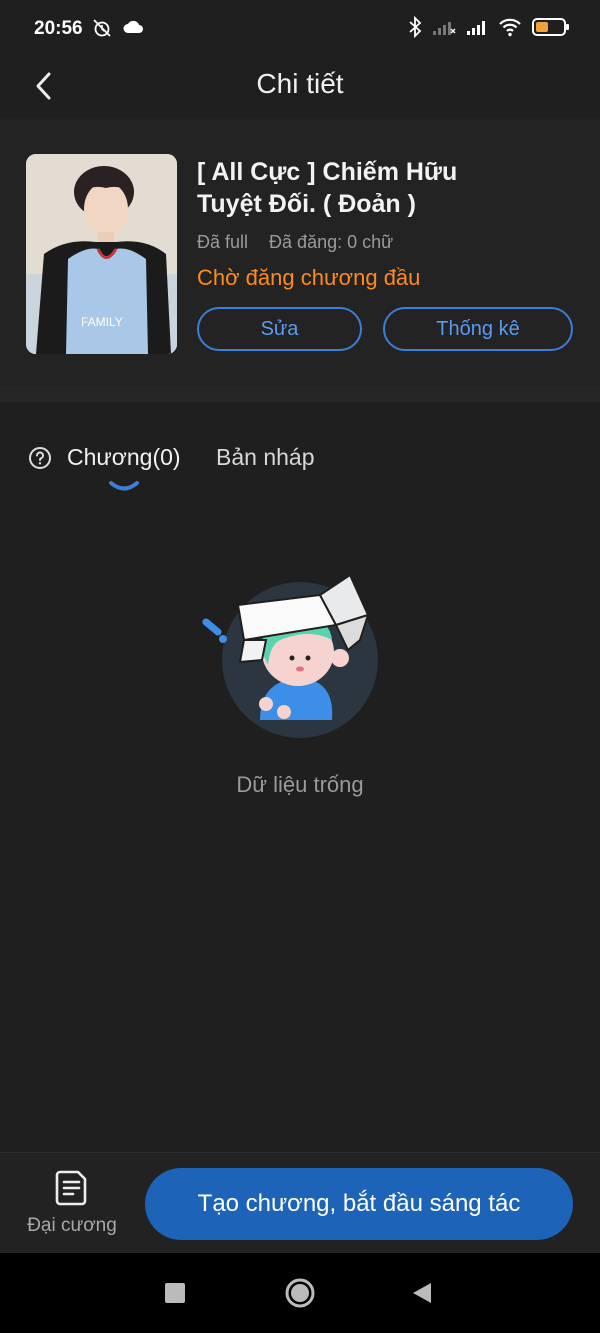 The height and width of the screenshot is (1333, 600). I want to click on bottom-action-bar: Đại cương Tạo chương, bắt đầu sáng tác, so click(300, 1202).